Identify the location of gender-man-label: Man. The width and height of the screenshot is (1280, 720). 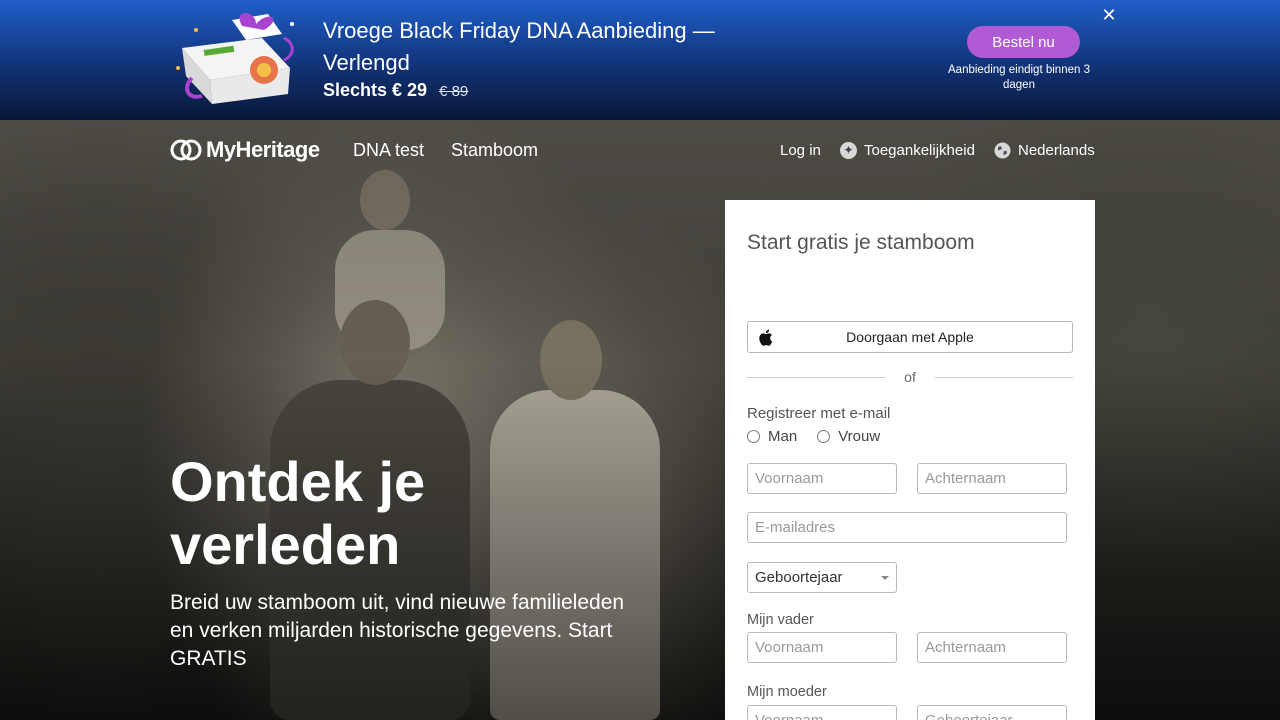
(783, 436).